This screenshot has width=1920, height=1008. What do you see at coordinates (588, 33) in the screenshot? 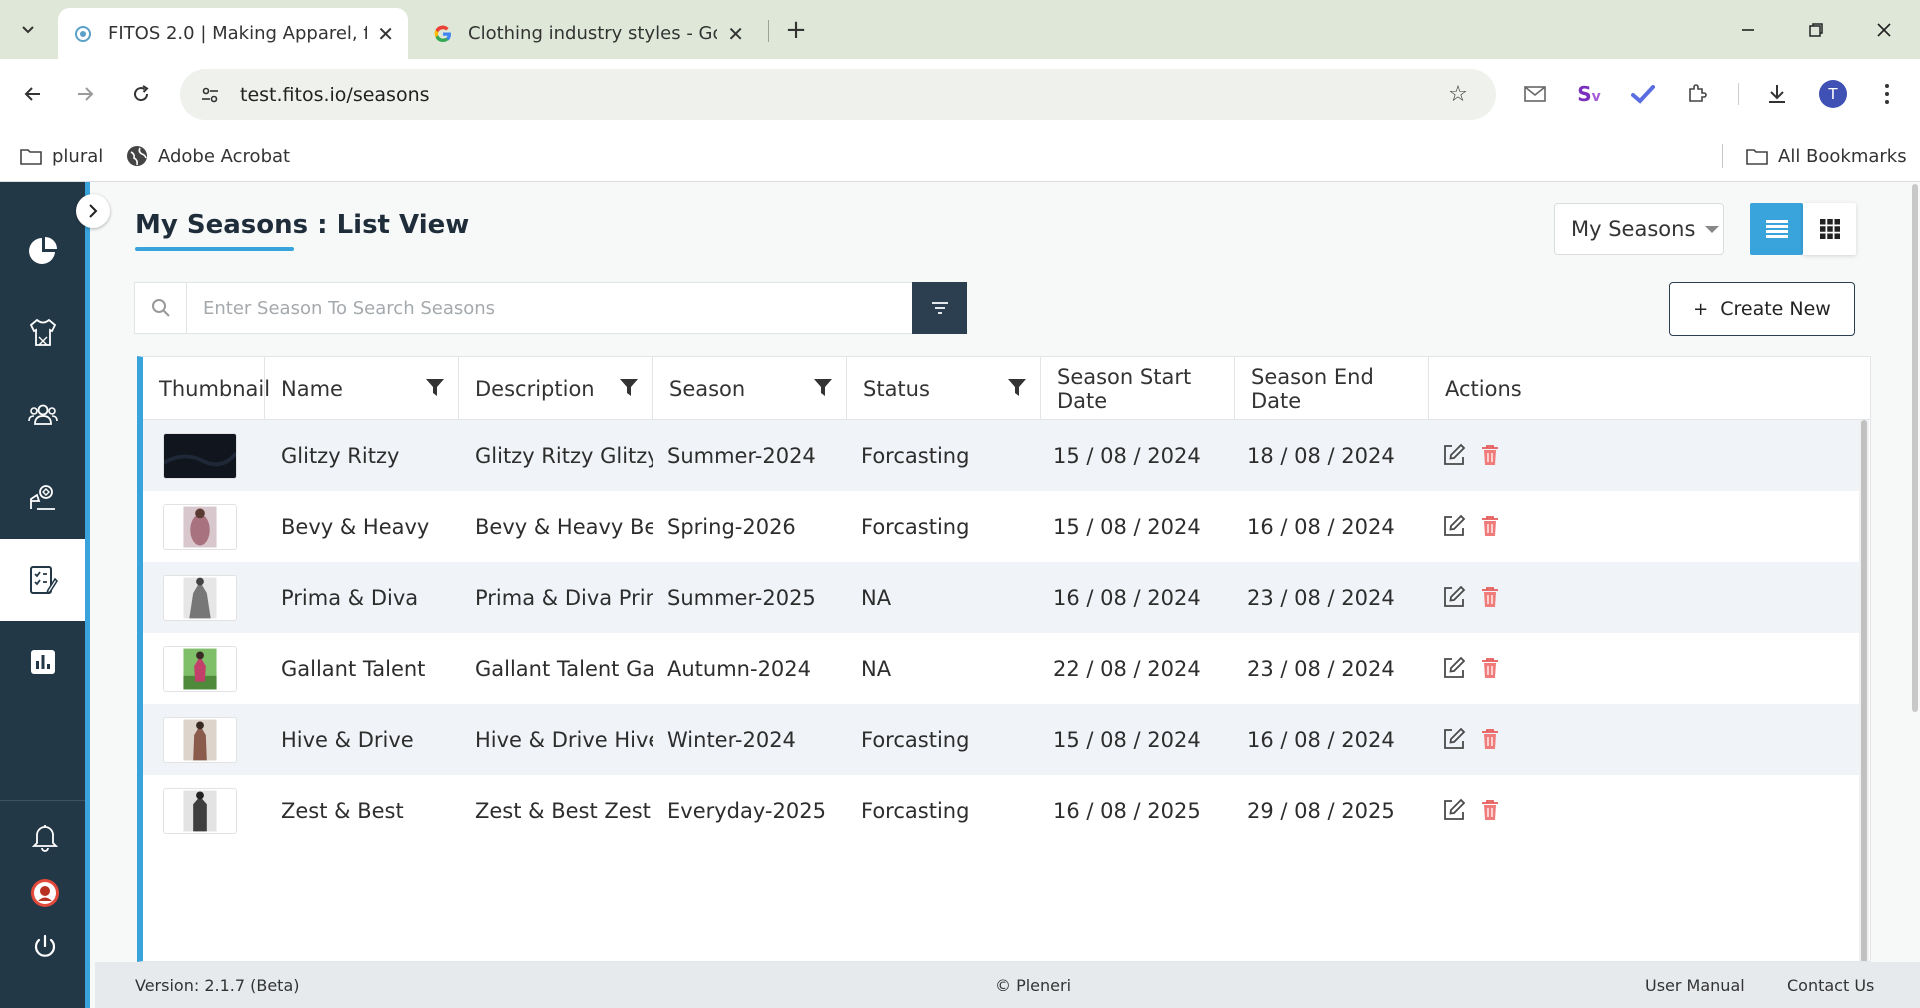
I see `tab-google: Clothing industry styles - Goog ✕` at bounding box center [588, 33].